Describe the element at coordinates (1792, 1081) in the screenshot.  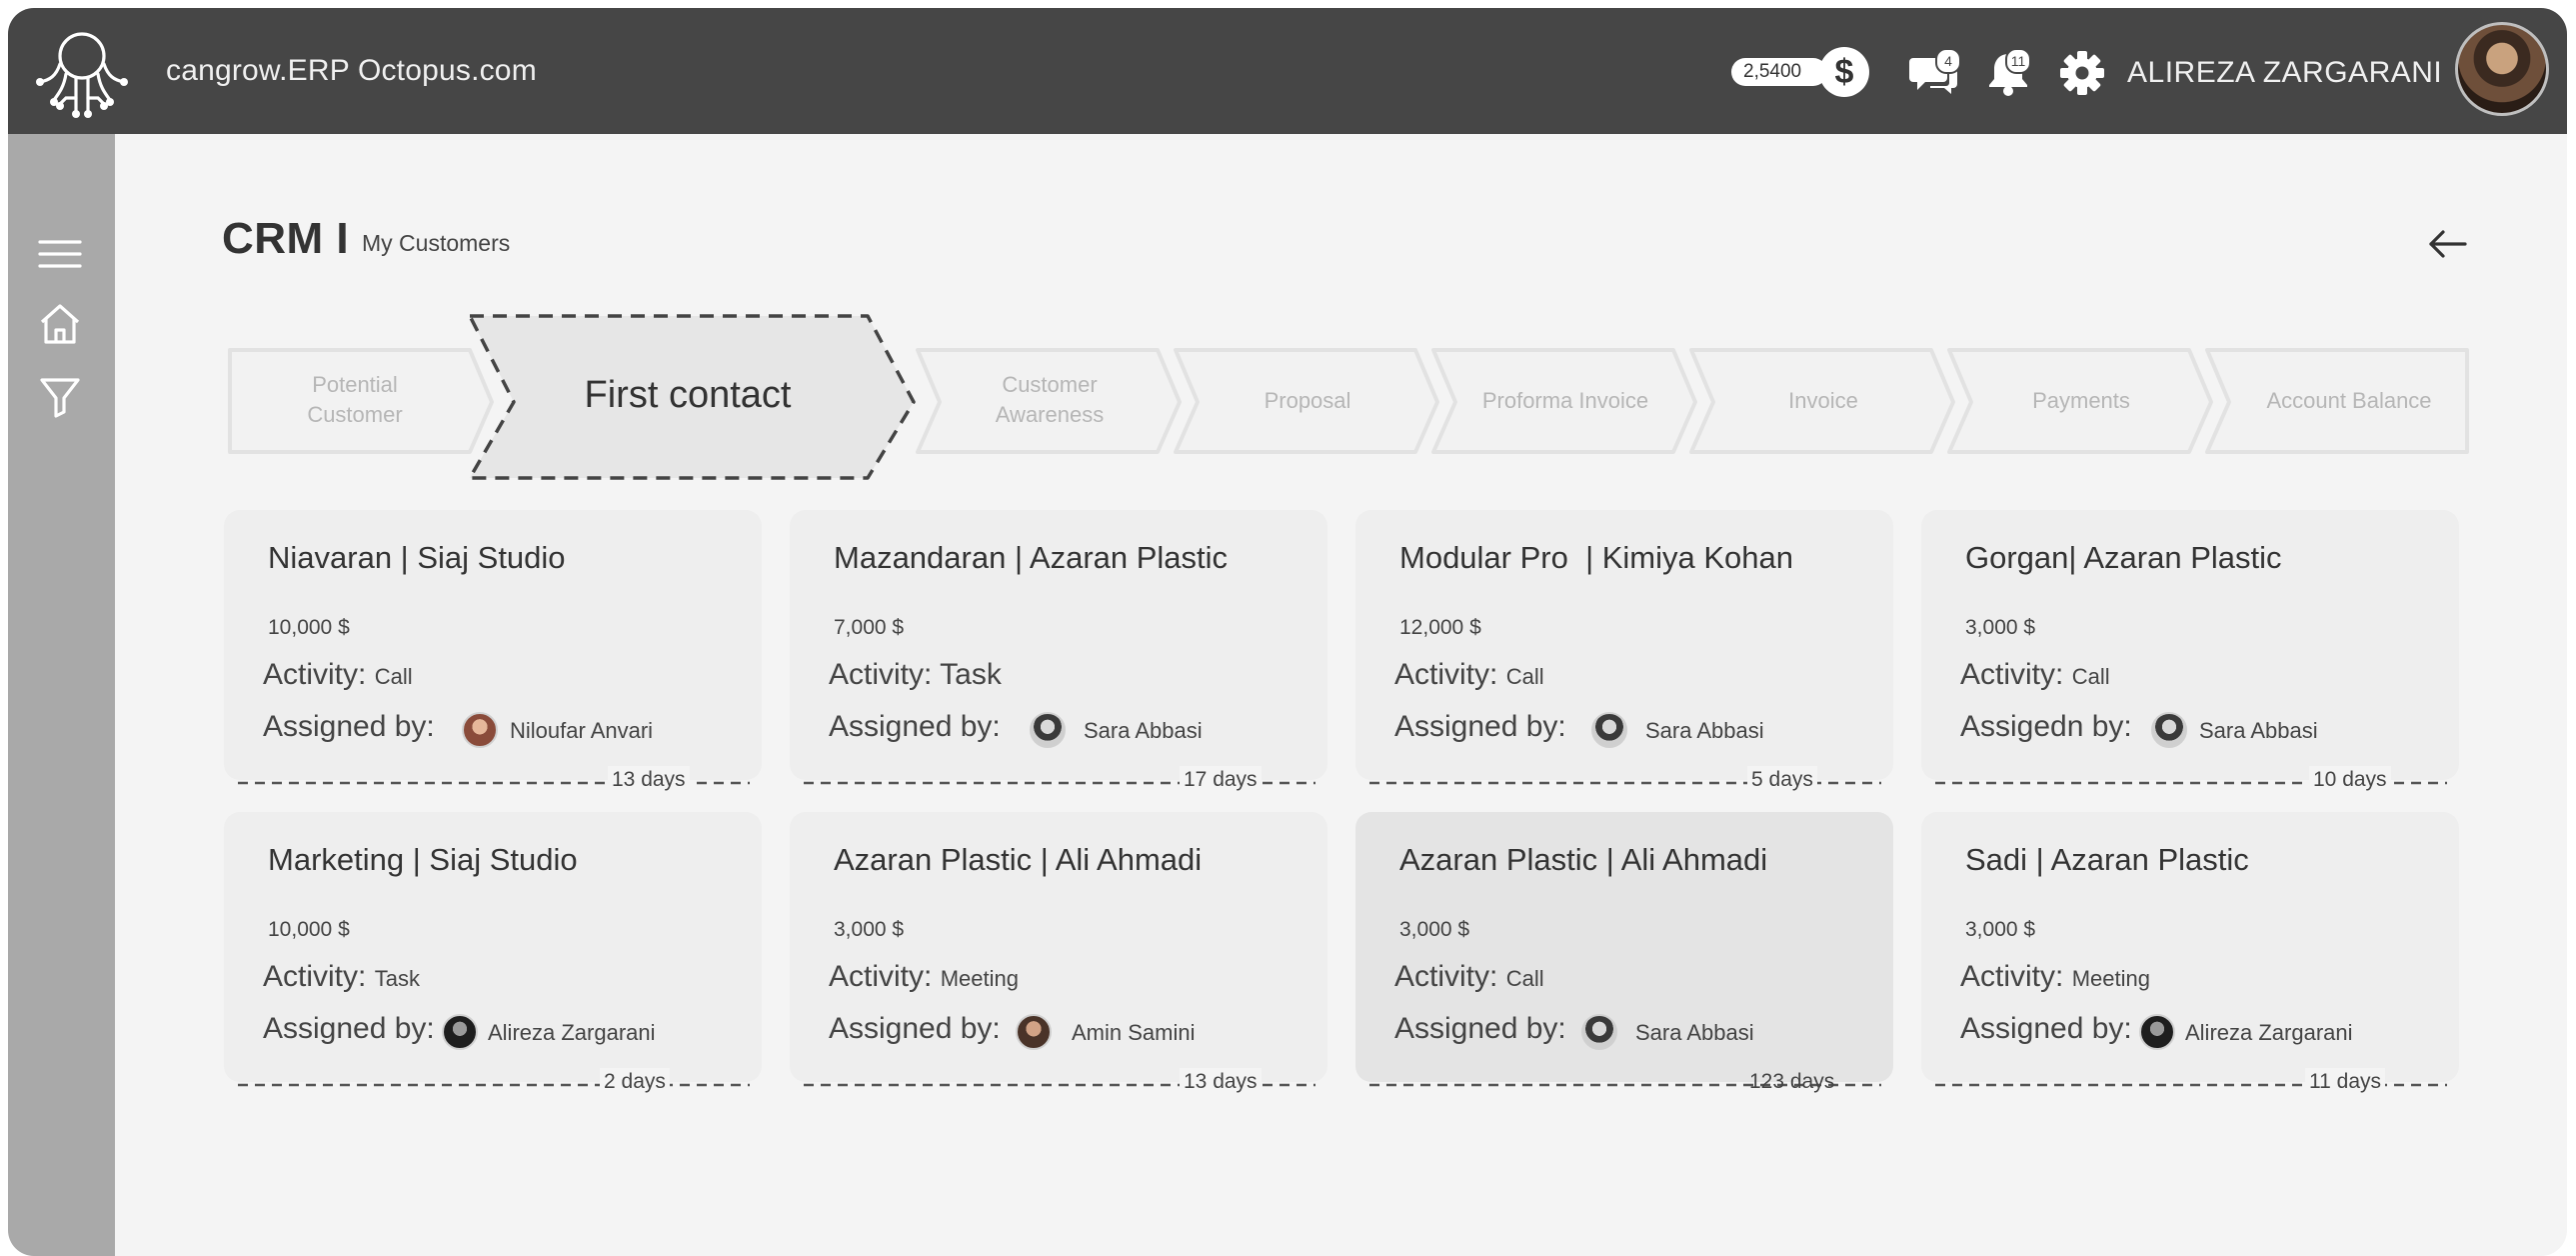
I see `card-days: 123 days` at that location.